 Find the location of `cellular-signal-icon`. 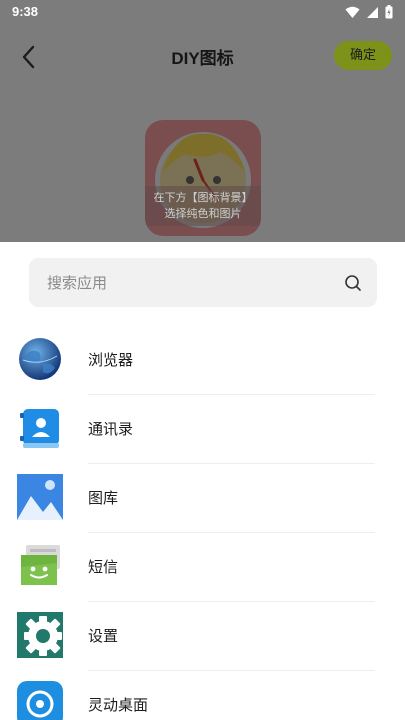

cellular-signal-icon is located at coordinates (372, 12).